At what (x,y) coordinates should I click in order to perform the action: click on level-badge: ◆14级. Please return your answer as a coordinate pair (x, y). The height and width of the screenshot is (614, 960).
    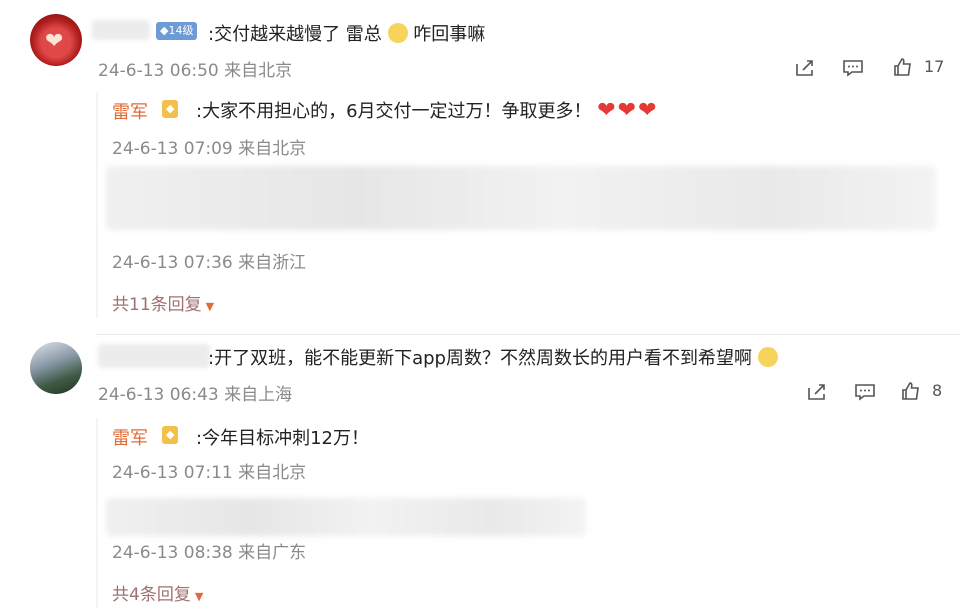
    Looking at the image, I should click on (177, 31).